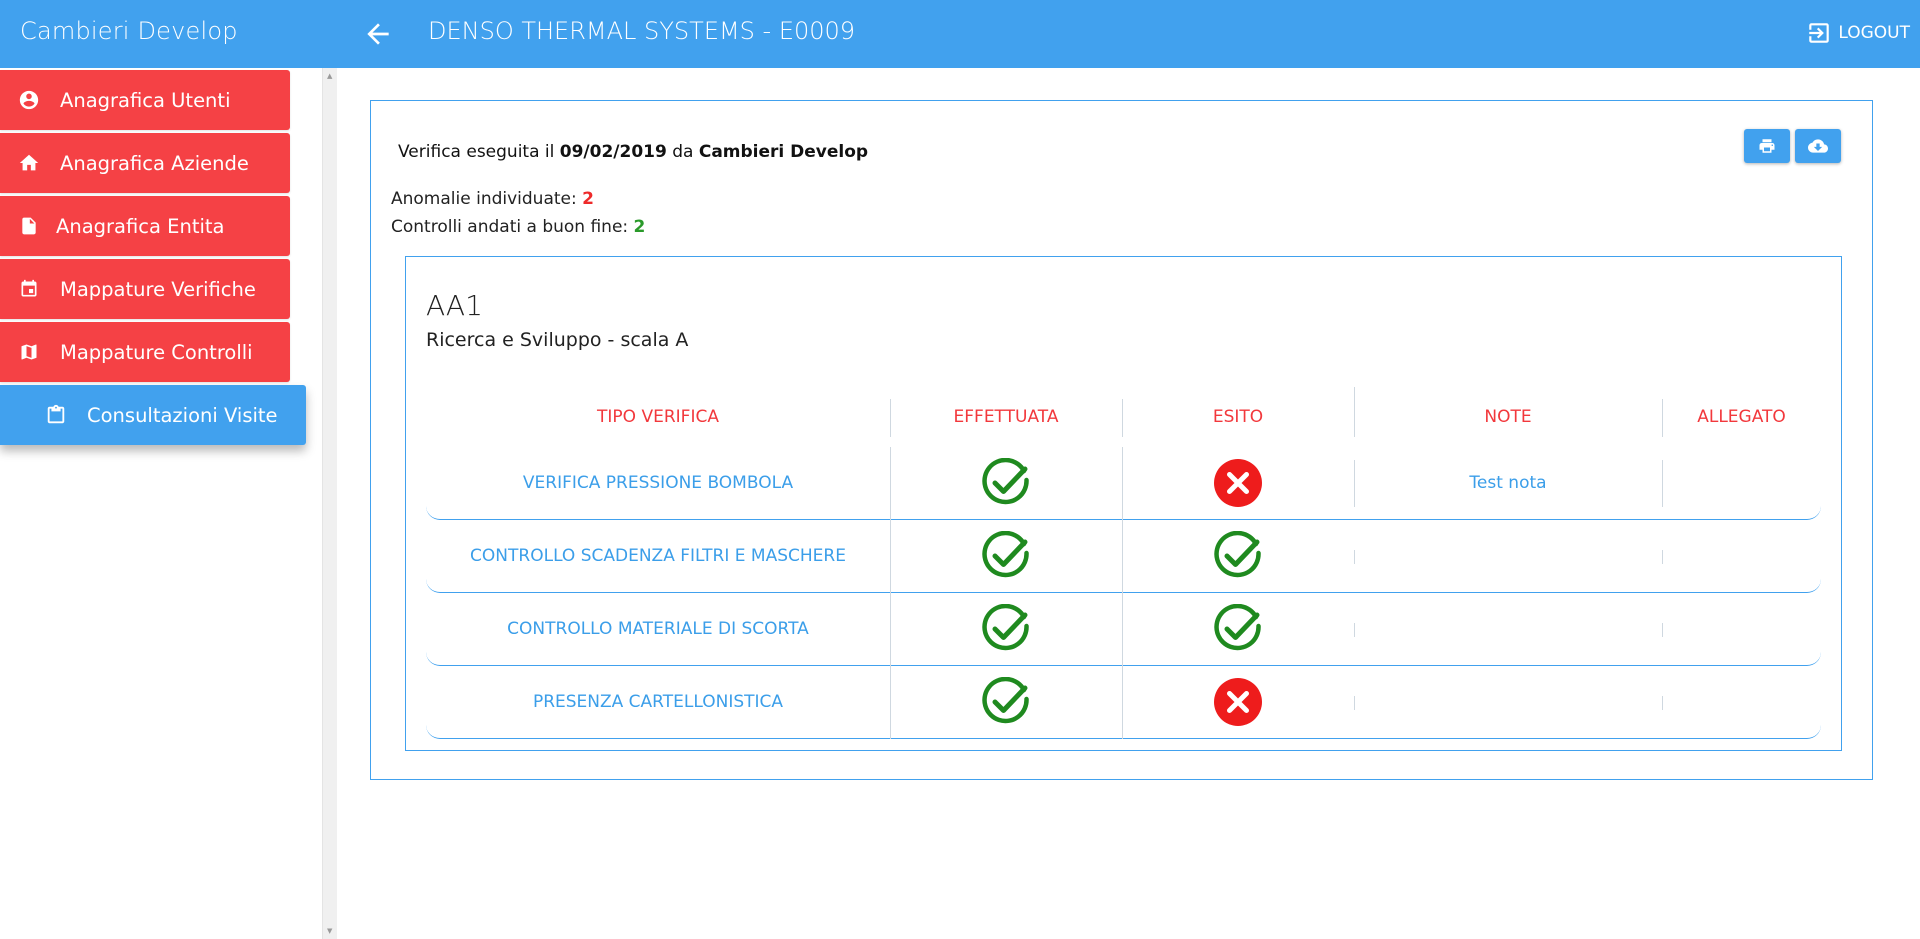  Describe the element at coordinates (56, 415) in the screenshot. I see `clipboard-icon` at that location.